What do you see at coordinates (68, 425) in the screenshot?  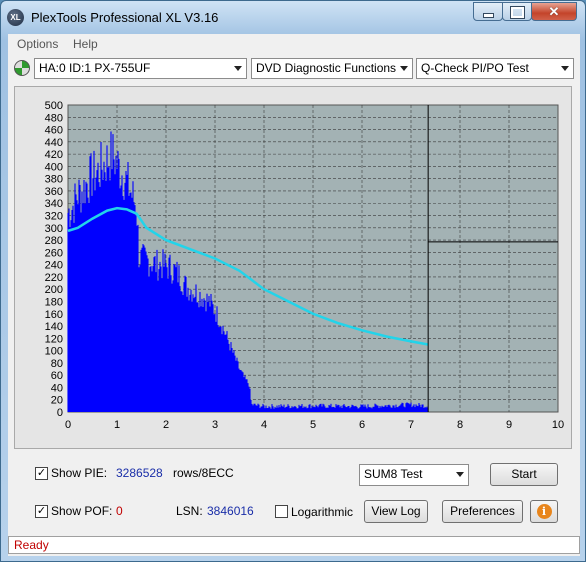 I see `x-tick-label: 0` at bounding box center [68, 425].